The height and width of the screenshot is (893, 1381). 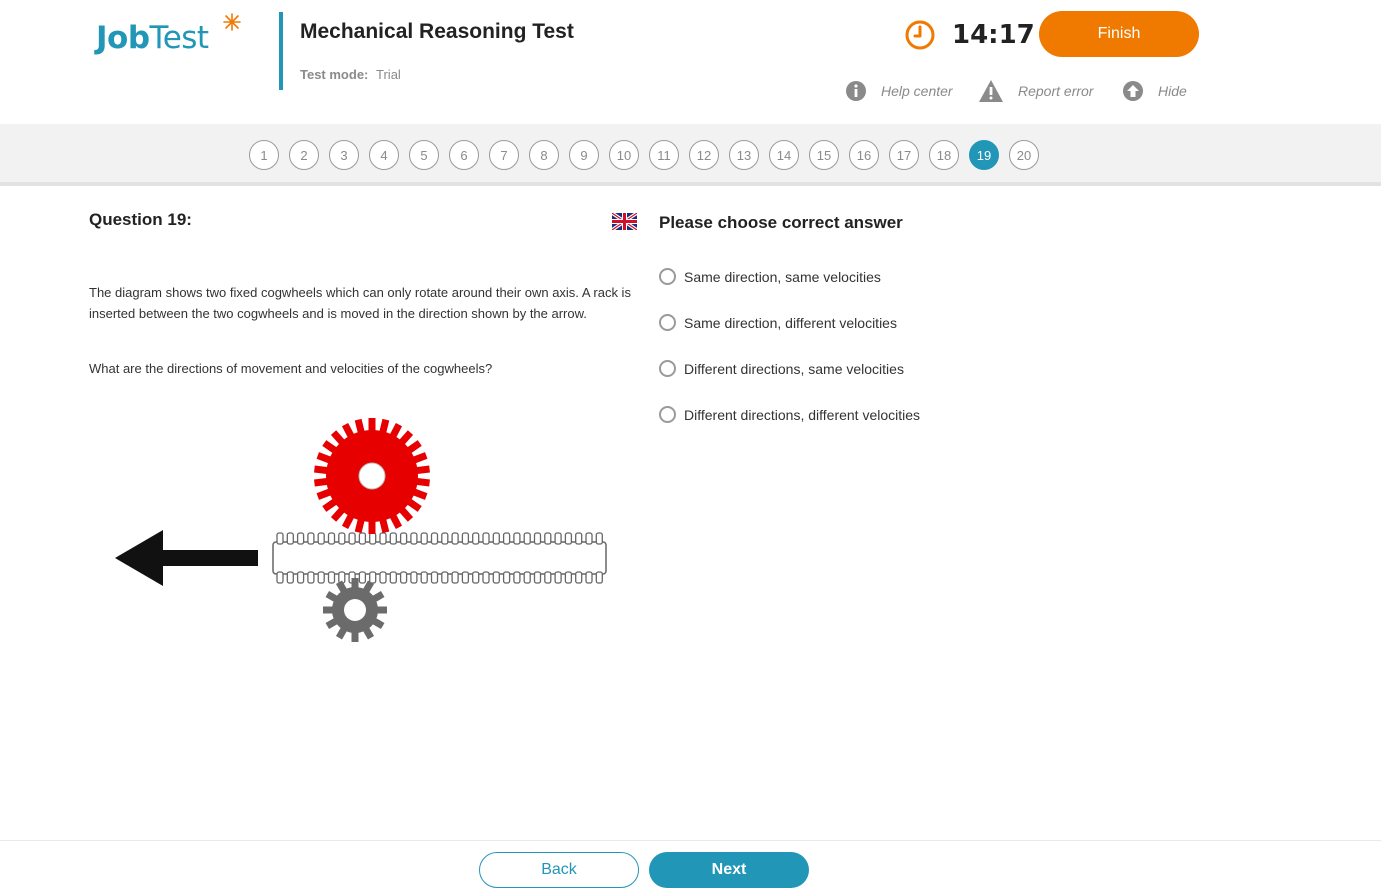 What do you see at coordinates (504, 155) in the screenshot?
I see `question-nav-item-7: 7` at bounding box center [504, 155].